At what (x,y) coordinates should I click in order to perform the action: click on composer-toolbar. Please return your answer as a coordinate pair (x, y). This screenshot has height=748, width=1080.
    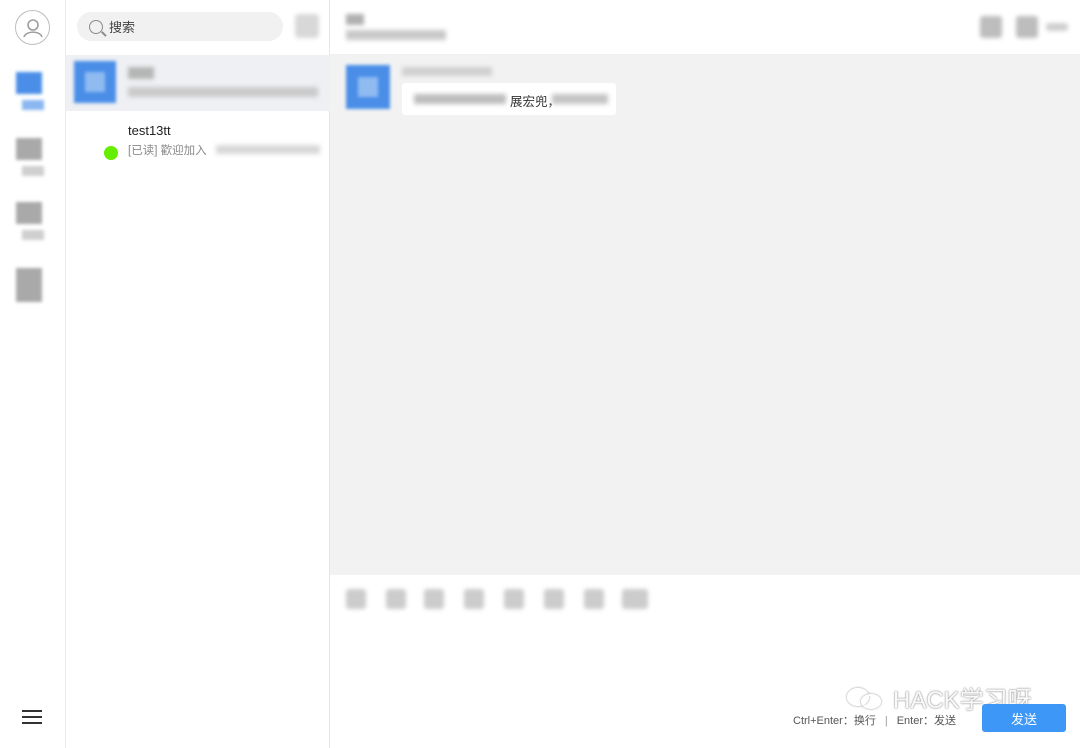
    Looking at the image, I should click on (705, 600).